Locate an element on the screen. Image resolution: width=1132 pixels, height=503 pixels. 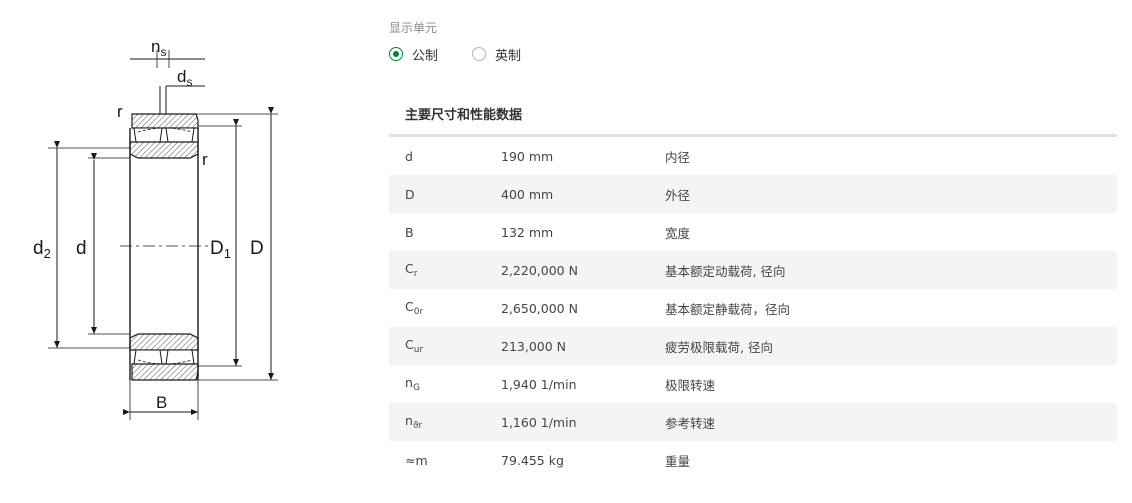
table-row: D 400 mm 外径 is located at coordinates (753, 194).